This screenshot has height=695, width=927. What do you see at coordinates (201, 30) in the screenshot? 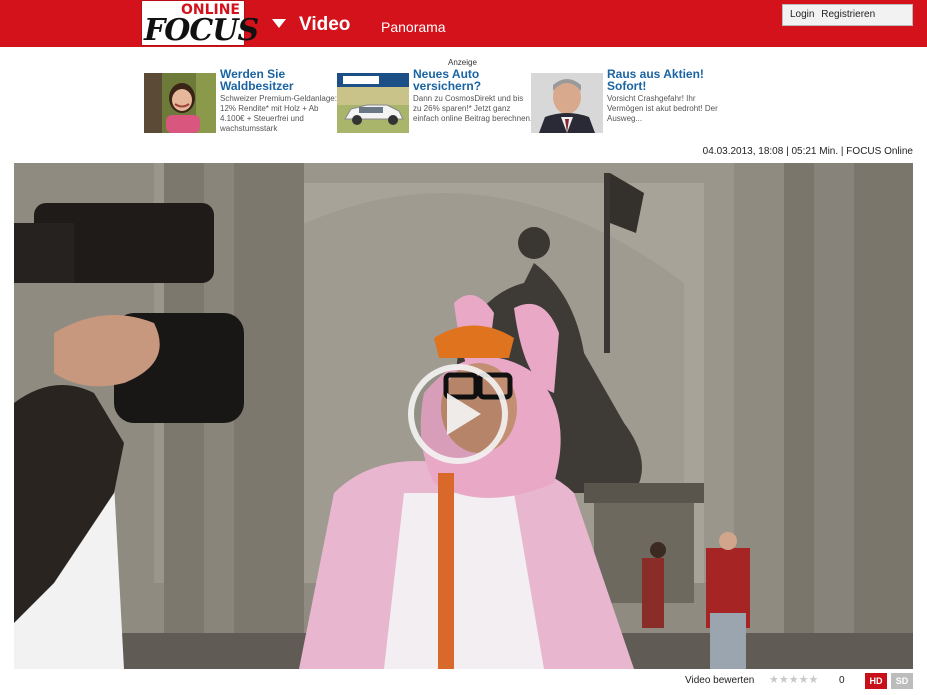
I see `logo-focus-text: FOCUS` at bounding box center [201, 30].